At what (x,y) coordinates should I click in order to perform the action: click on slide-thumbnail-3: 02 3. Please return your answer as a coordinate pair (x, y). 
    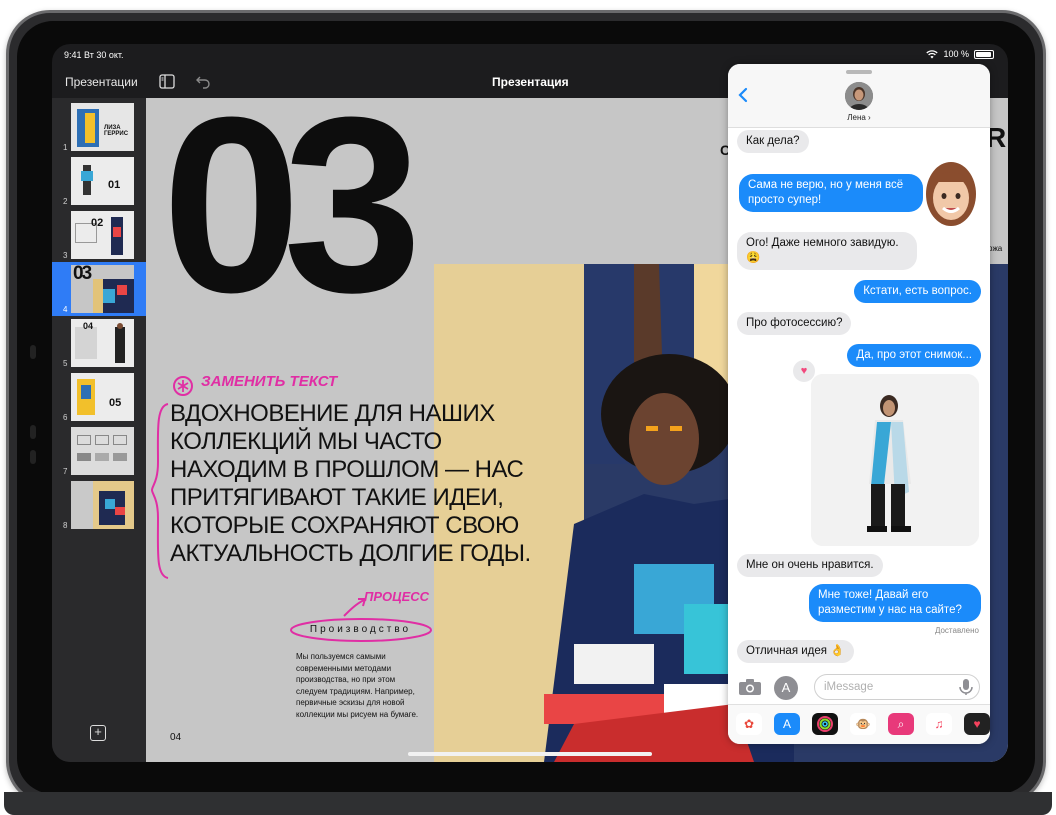
    Looking at the image, I should click on (99, 235).